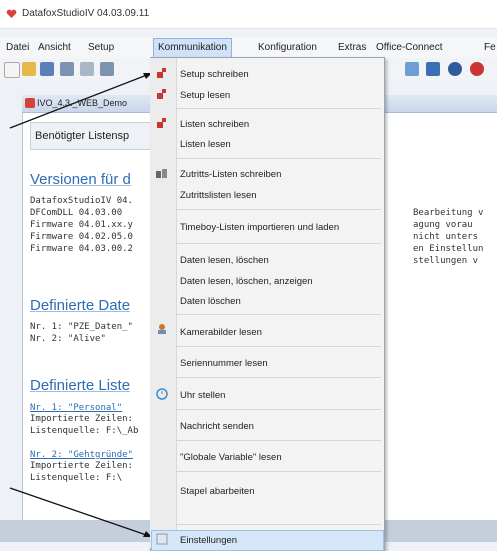 The image size is (497, 551). I want to click on menu-listen-lesen: Listen lesen, so click(205, 144).